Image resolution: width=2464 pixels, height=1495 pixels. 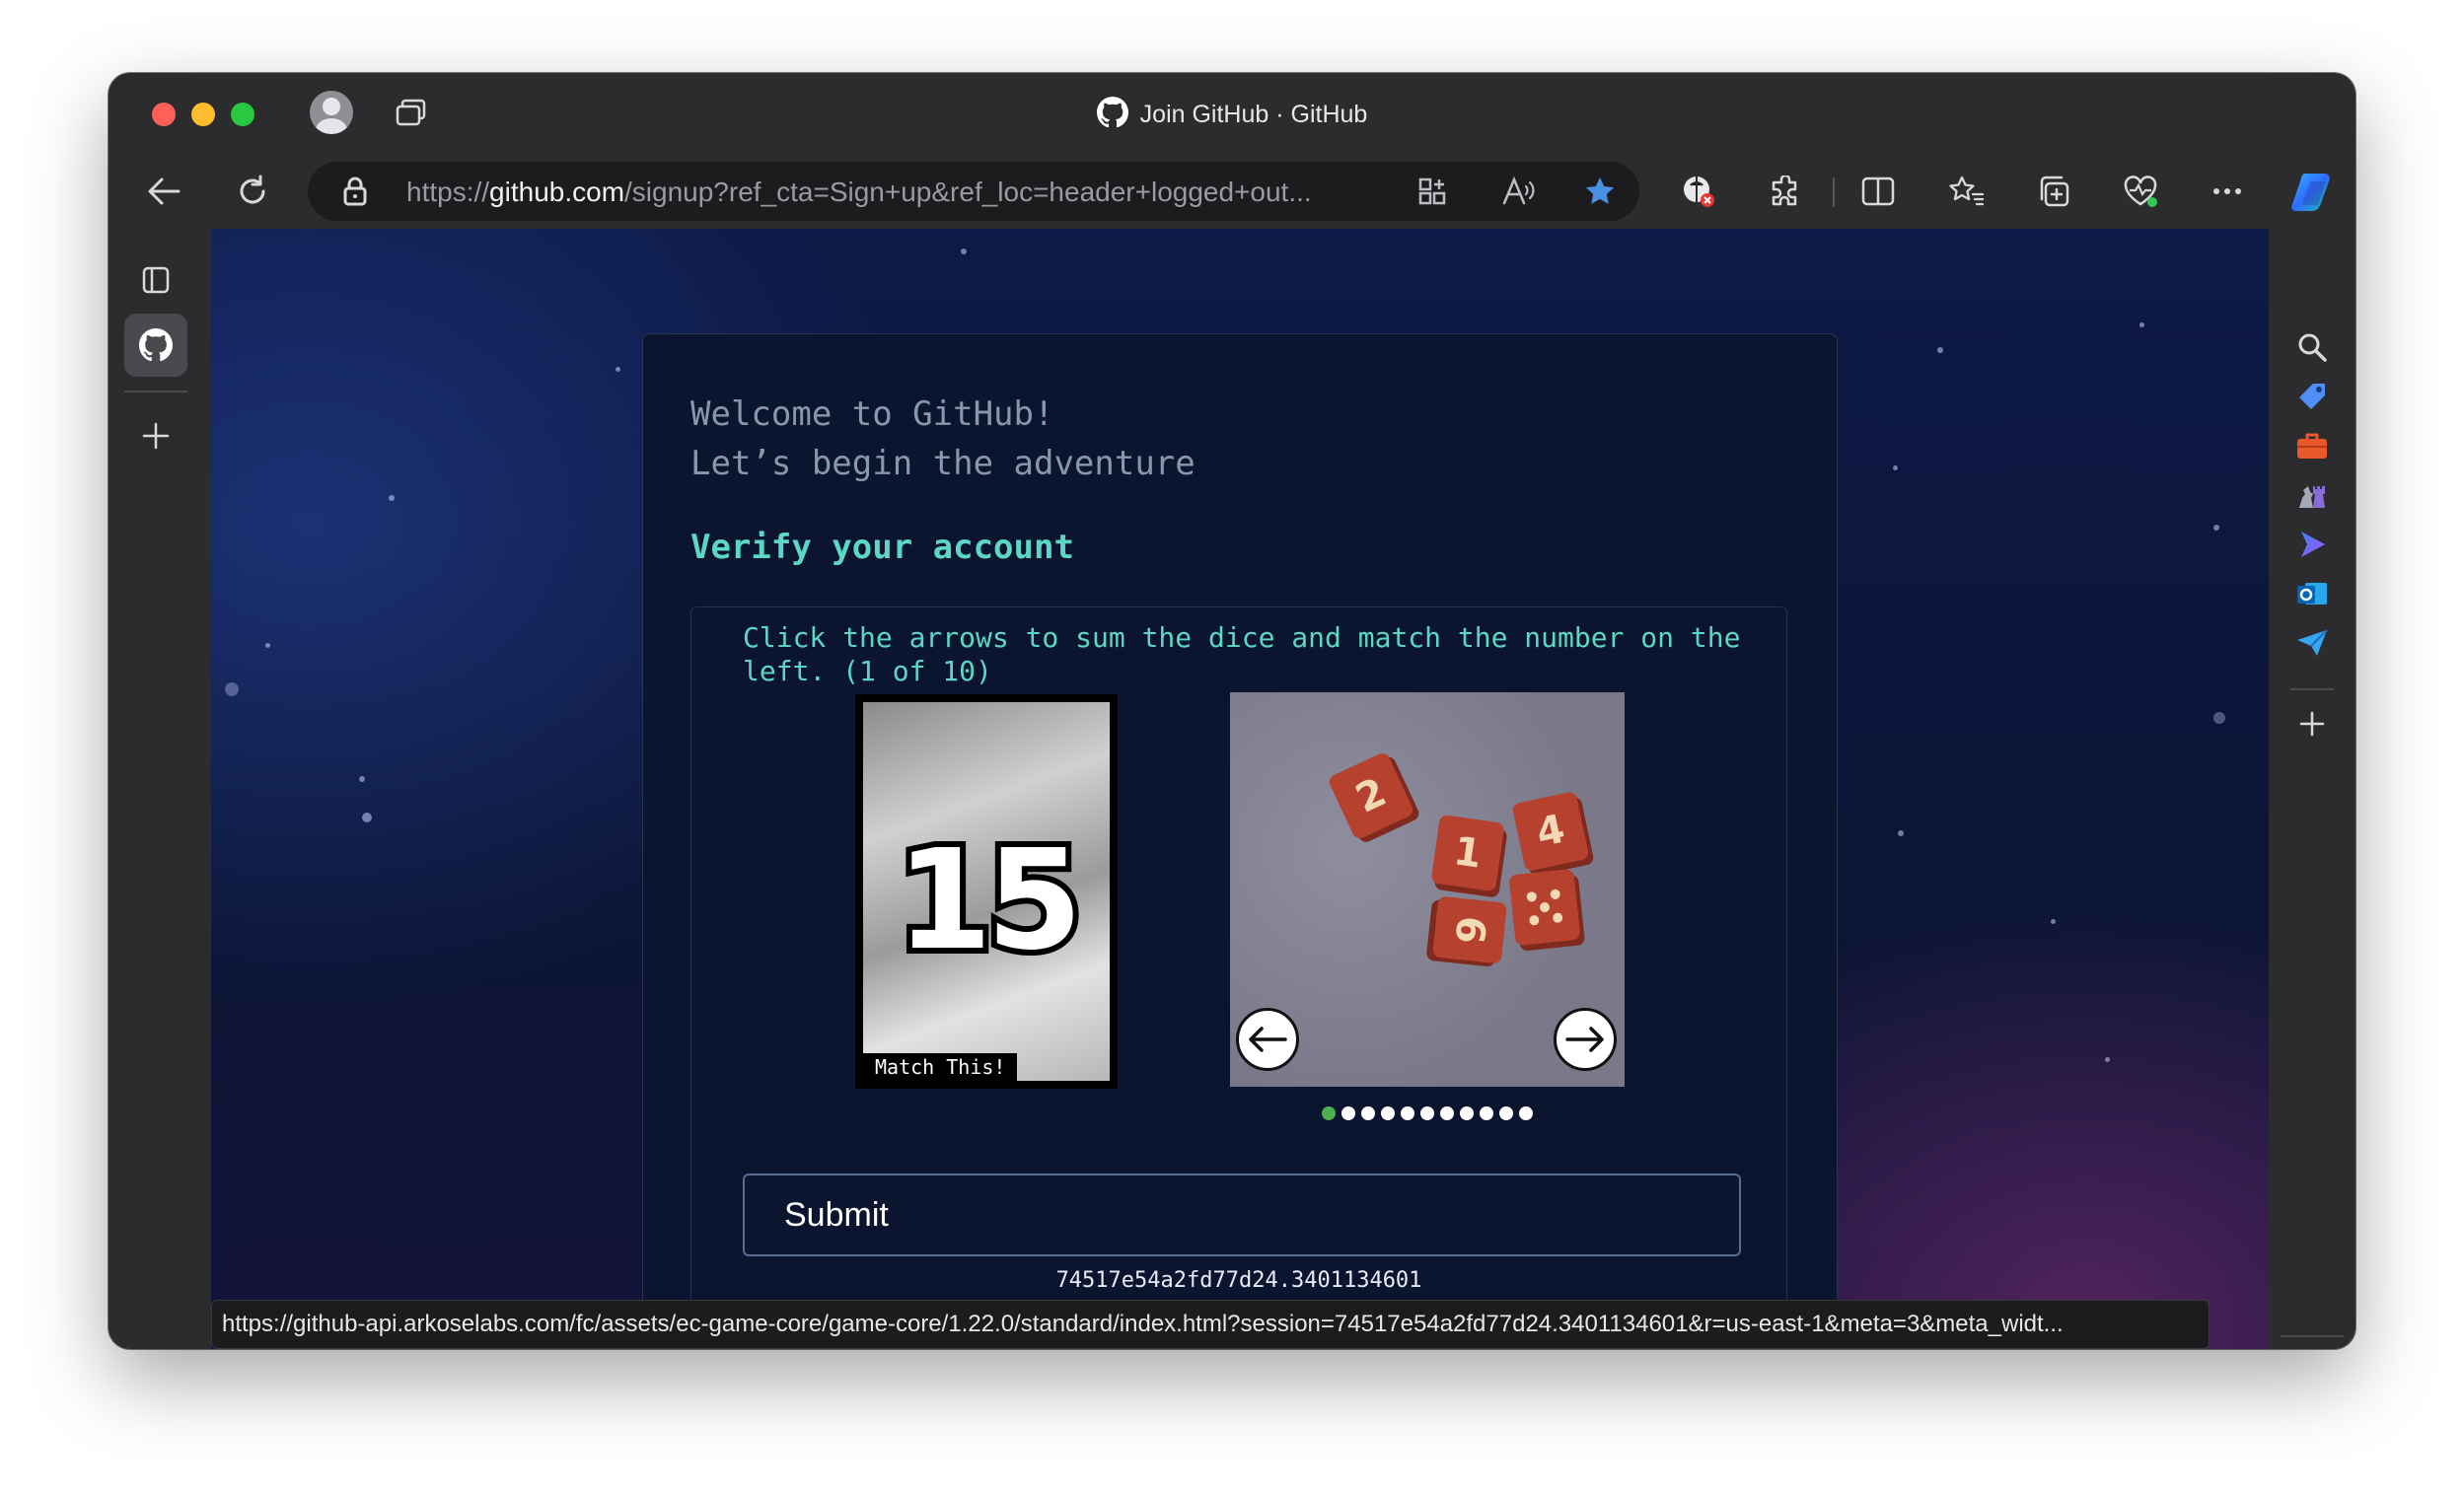 What do you see at coordinates (155, 280) in the screenshot?
I see `tab-panel-icon` at bounding box center [155, 280].